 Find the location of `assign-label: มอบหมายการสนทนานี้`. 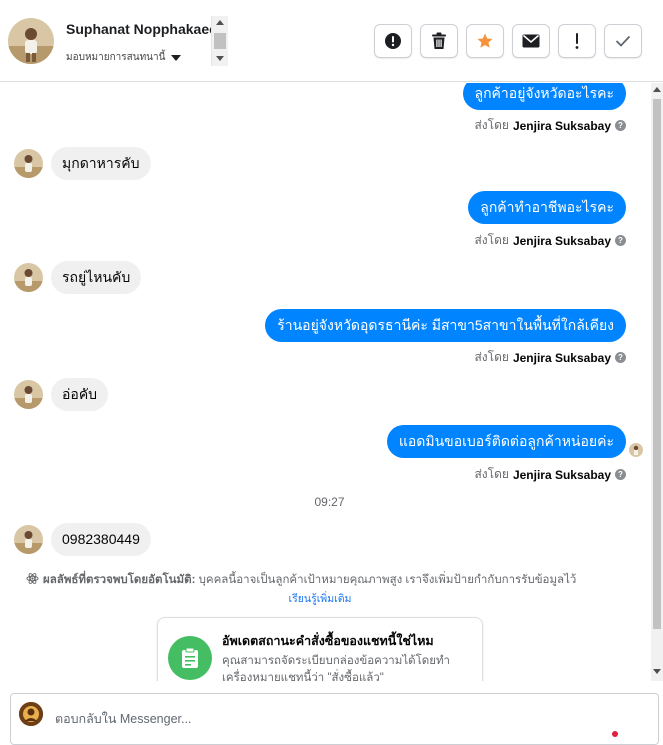

assign-label: มอบหมายการสนทนานี้ is located at coordinates (116, 57).